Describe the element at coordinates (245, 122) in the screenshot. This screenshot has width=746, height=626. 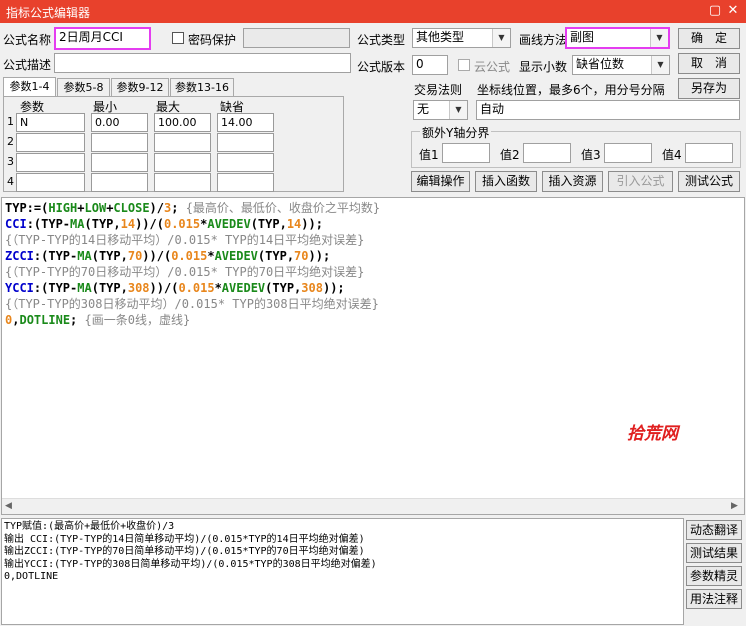
I see `param-default-cell: 14.00` at that location.